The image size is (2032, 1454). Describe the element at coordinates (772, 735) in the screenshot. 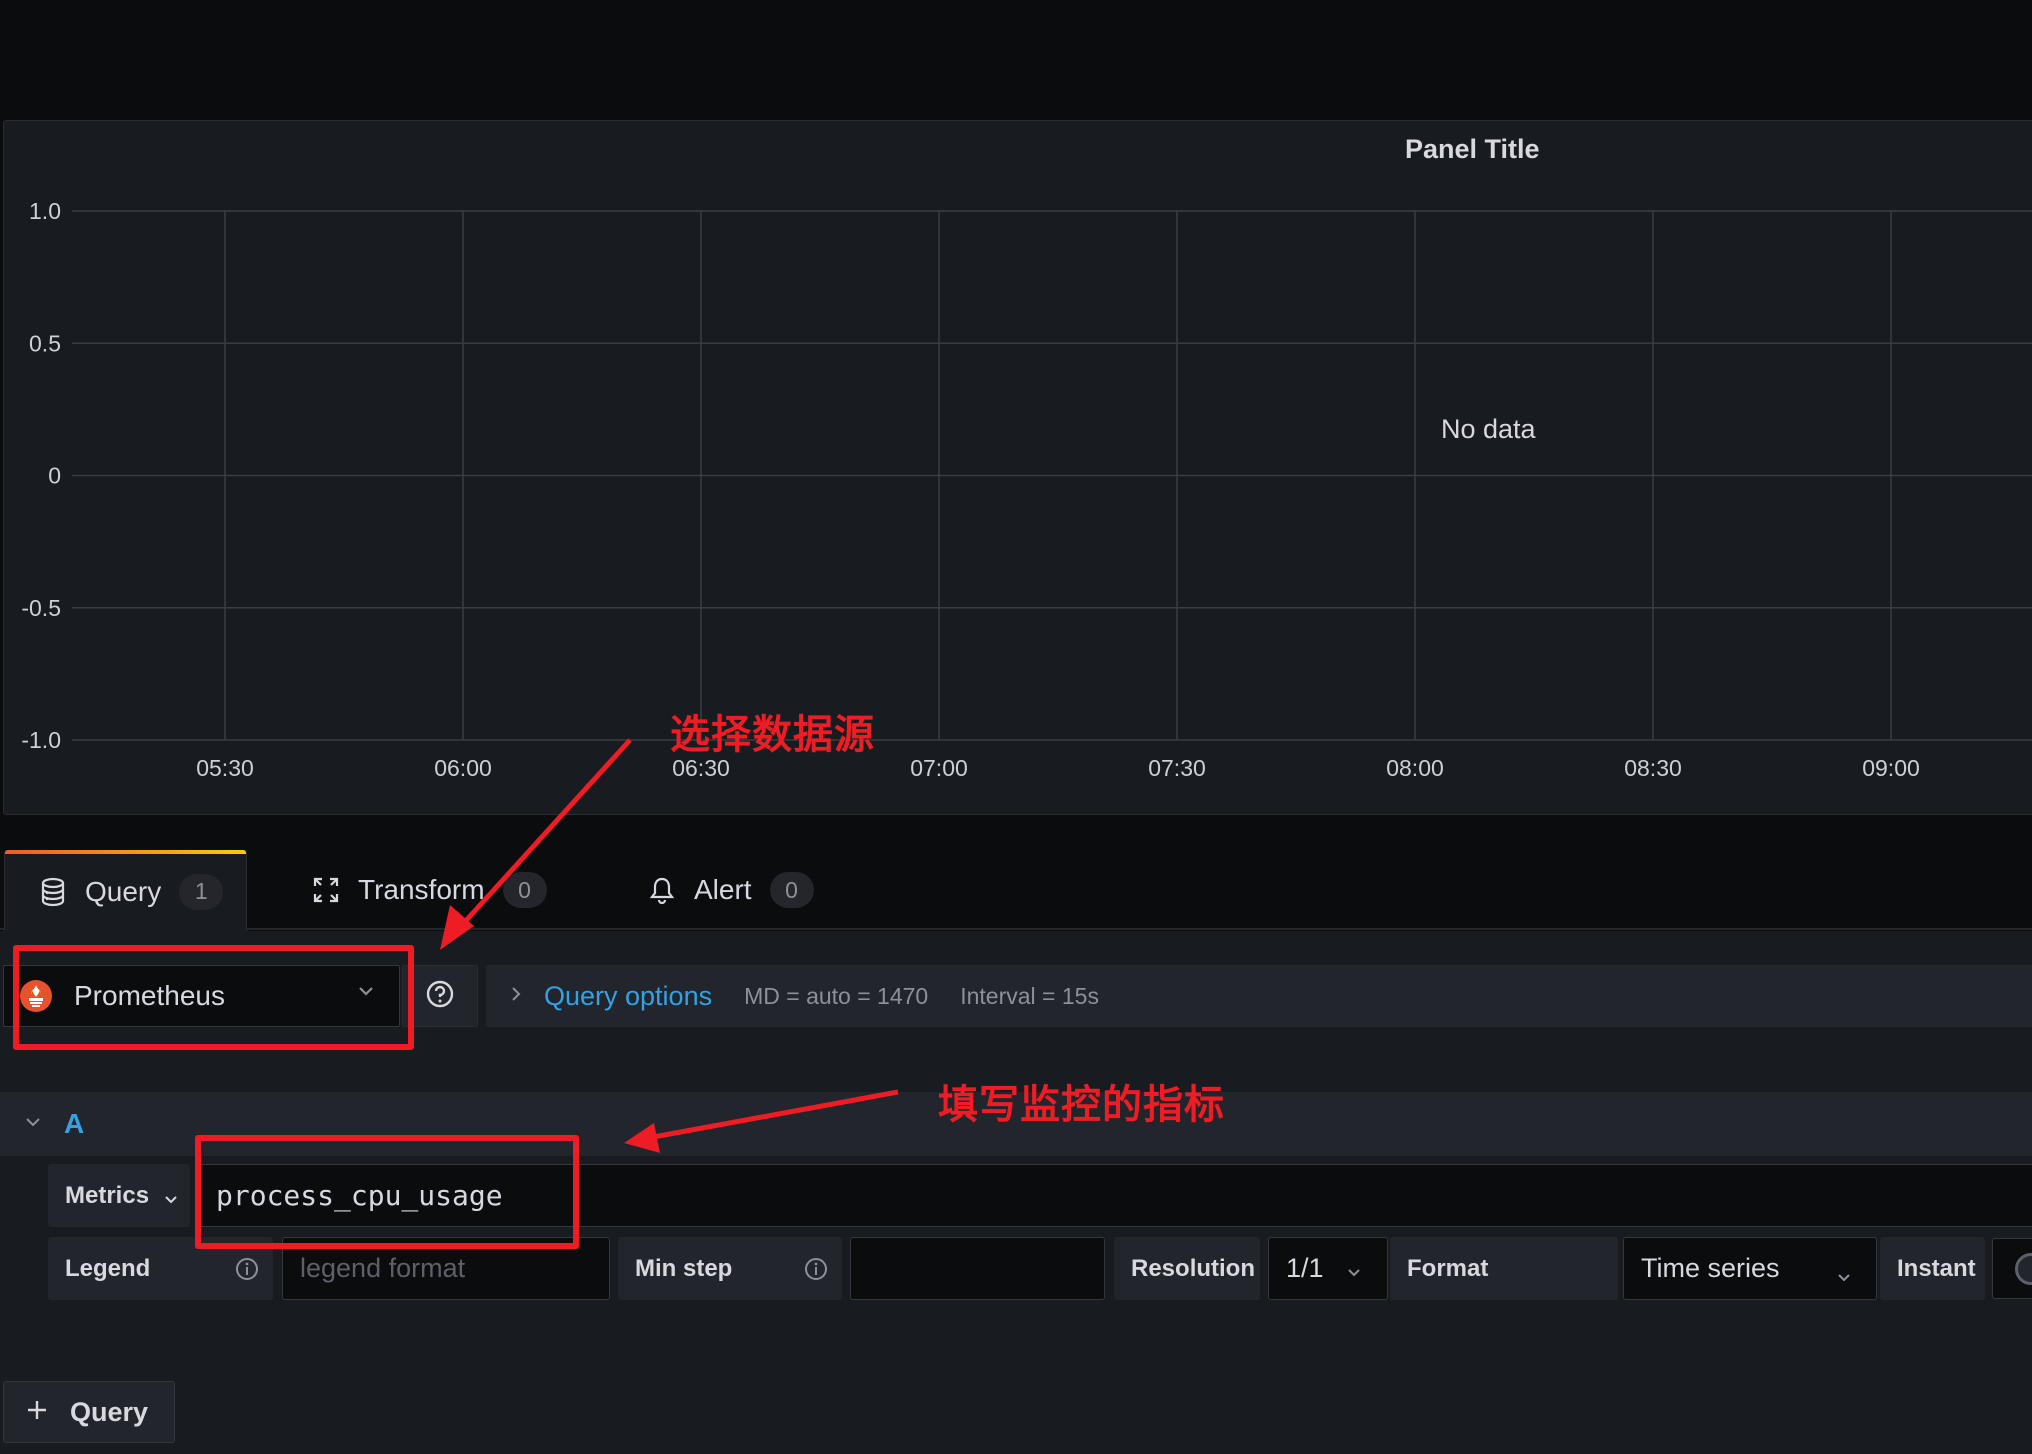

I see `datasource-annotation: 选择数据源` at that location.